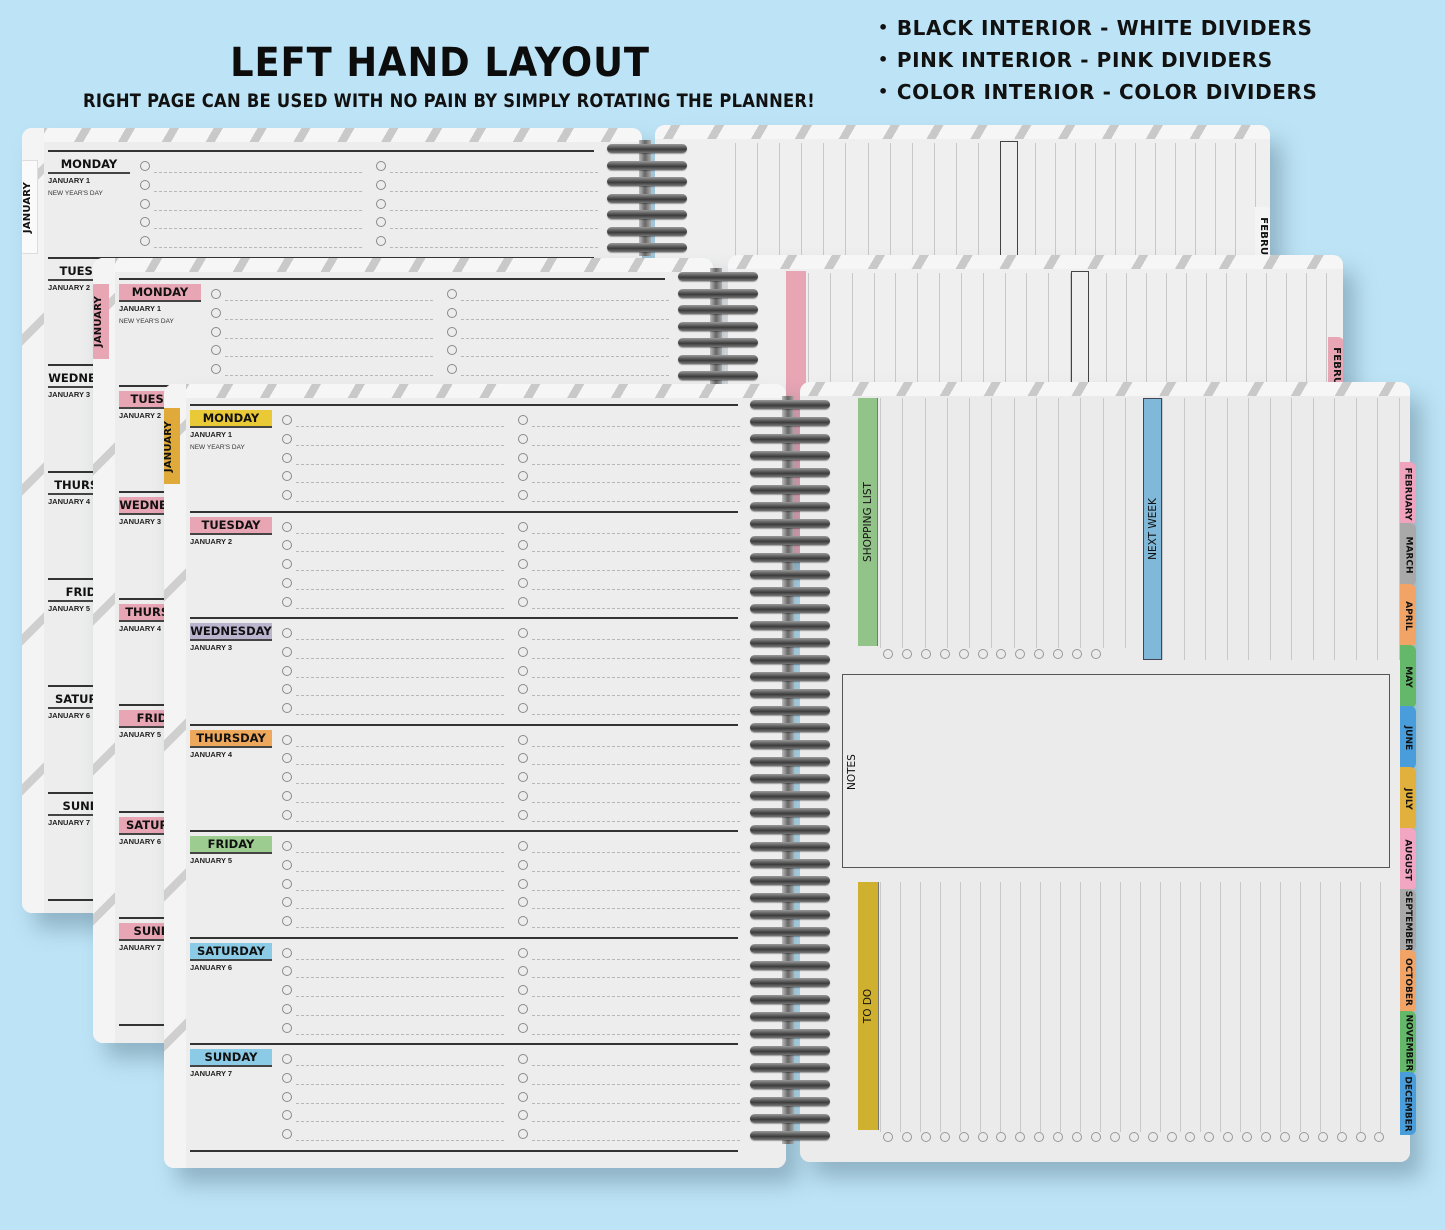  What do you see at coordinates (1408, 859) in the screenshot?
I see `month-tab-august: AUGUST` at bounding box center [1408, 859].